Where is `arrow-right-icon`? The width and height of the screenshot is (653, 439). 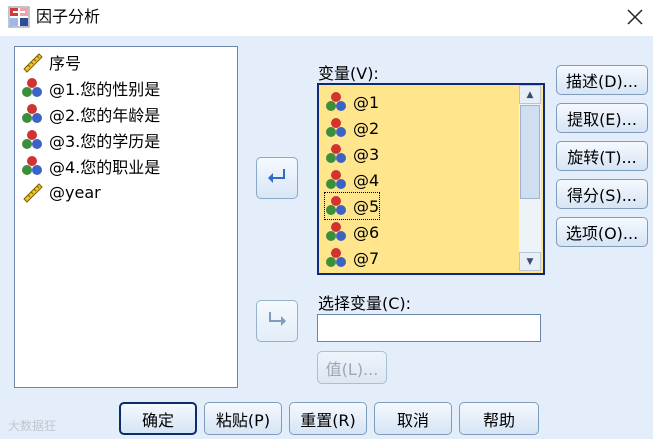 arrow-right-icon is located at coordinates (277, 321).